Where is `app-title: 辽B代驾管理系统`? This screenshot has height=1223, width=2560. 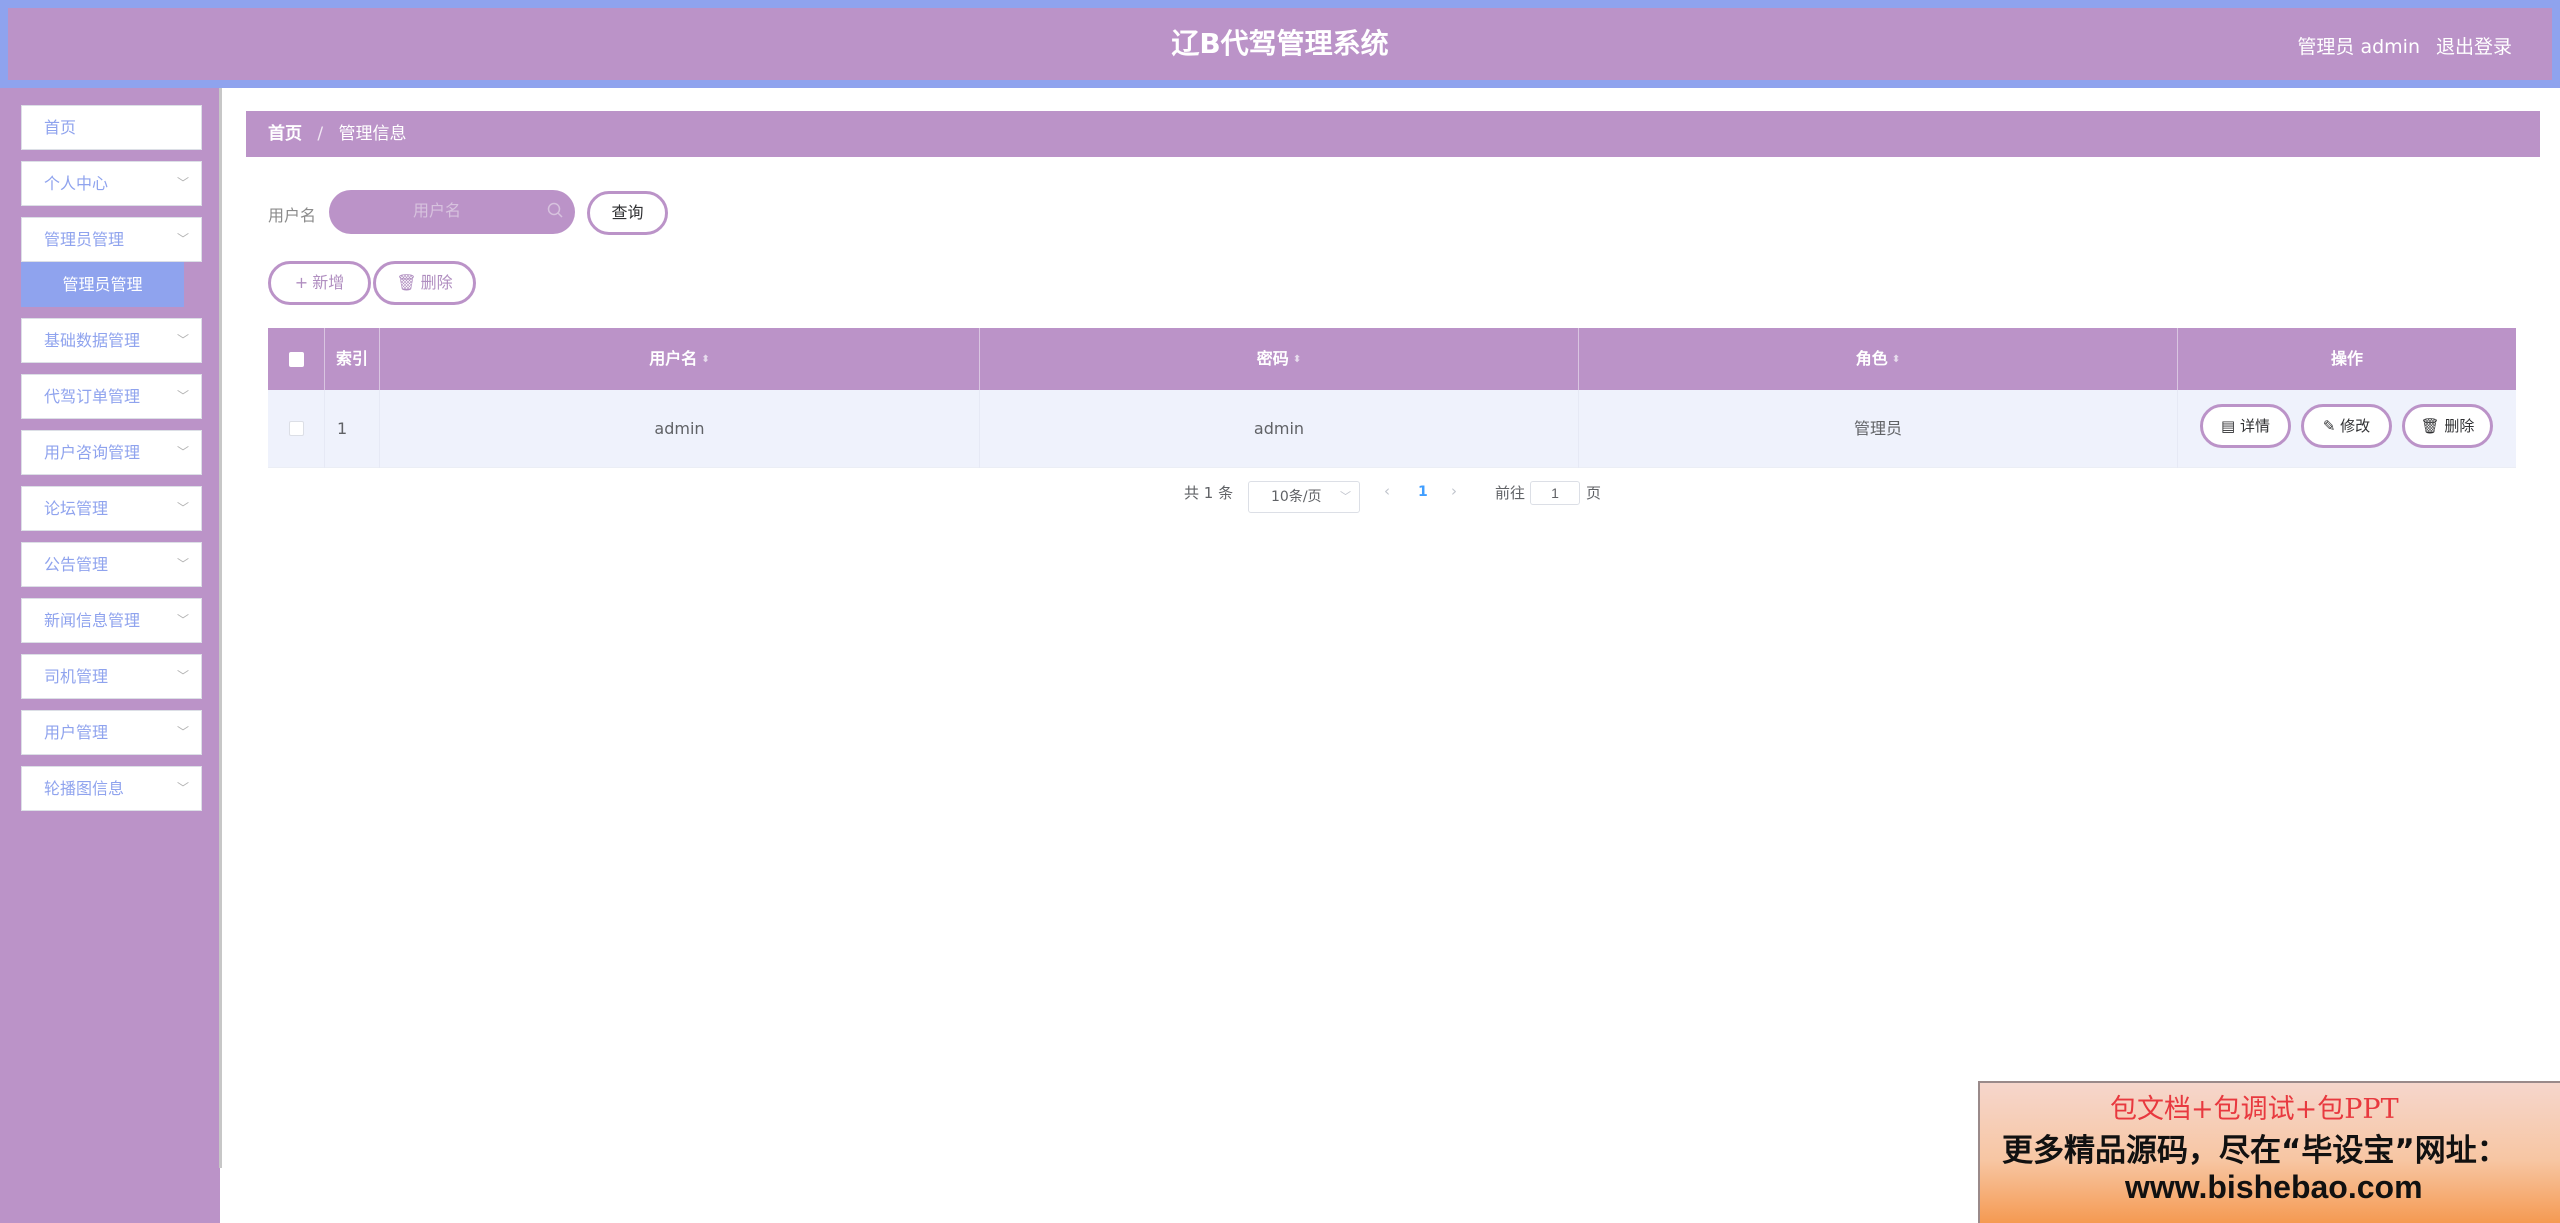
app-title: 辽B代驾管理系统 is located at coordinates (1280, 43).